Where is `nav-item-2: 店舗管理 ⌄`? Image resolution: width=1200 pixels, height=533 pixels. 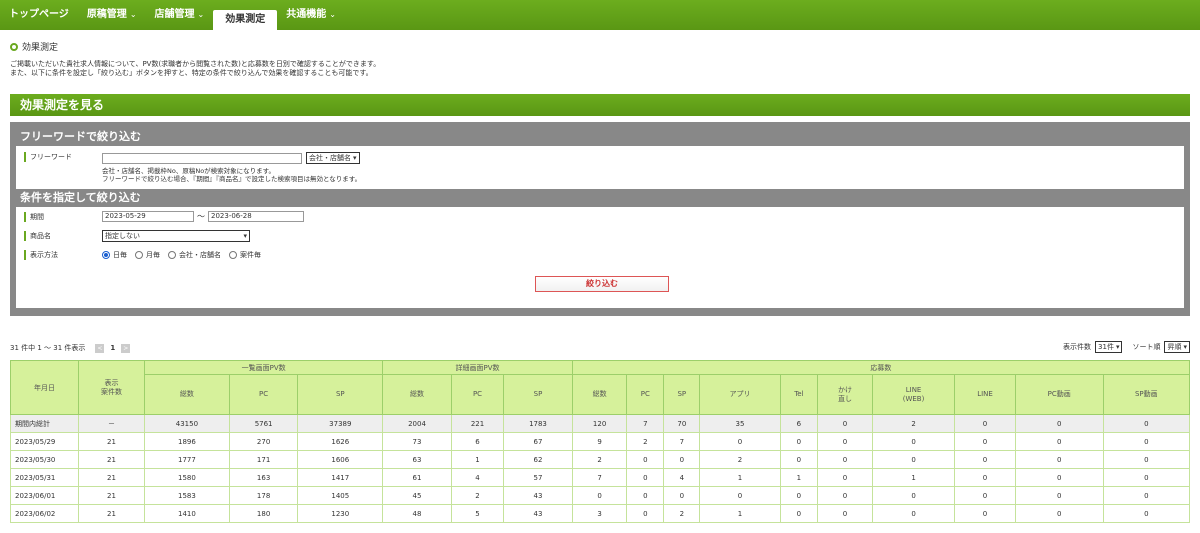 nav-item-2: 店舗管理 ⌄ is located at coordinates (180, 15).